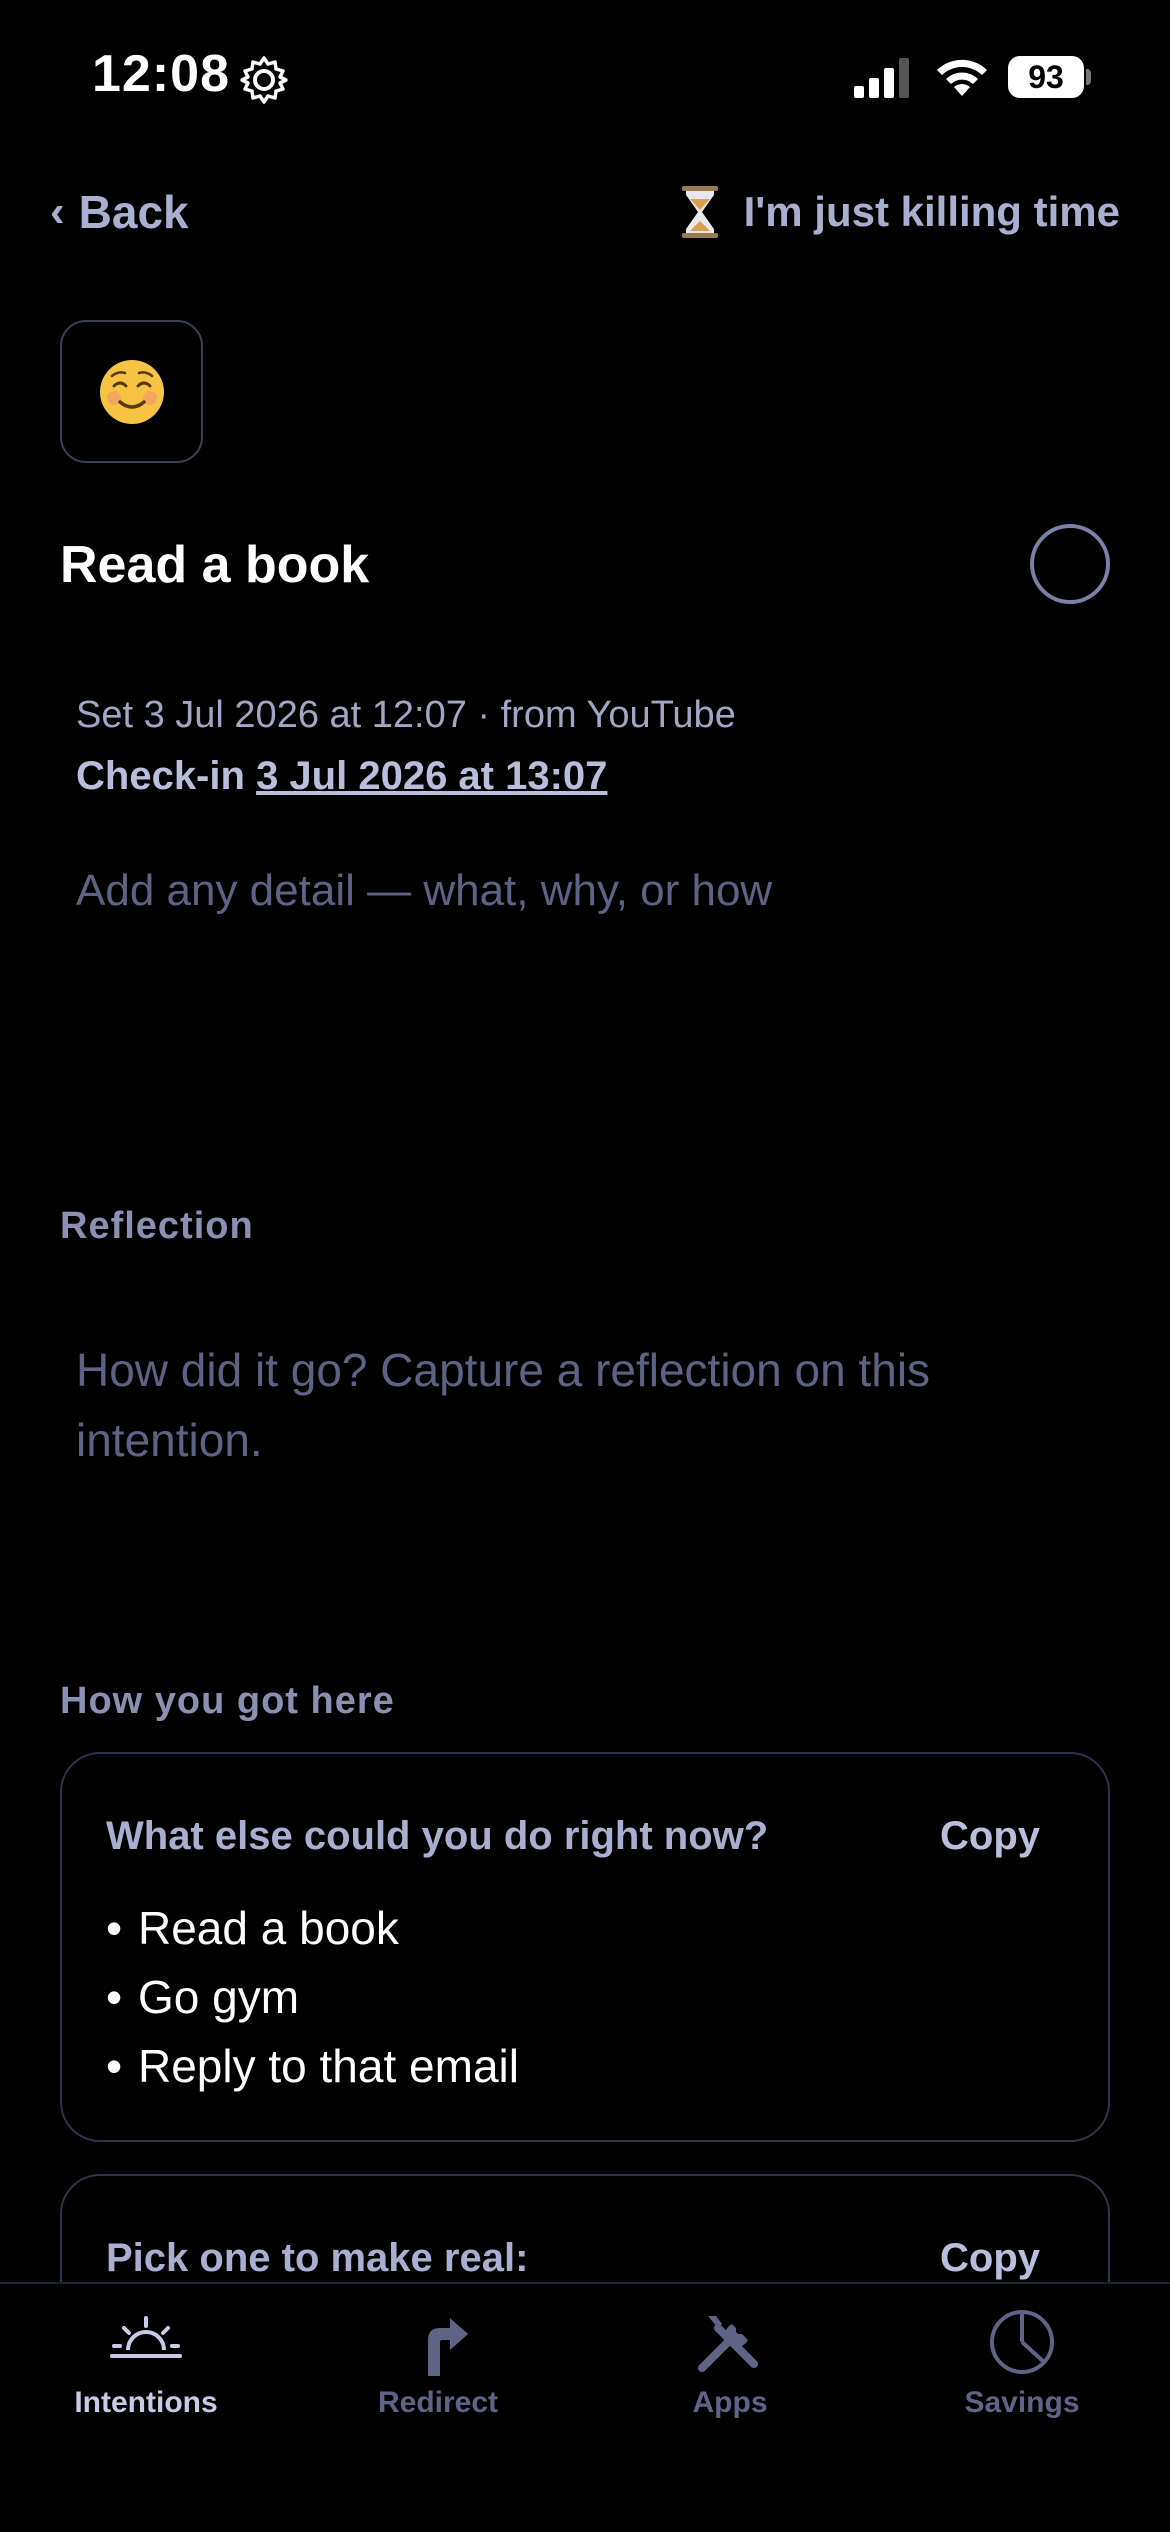 The width and height of the screenshot is (1170, 2532). Describe the element at coordinates (438, 2402) in the screenshot. I see `tab-label: Redirect` at that location.